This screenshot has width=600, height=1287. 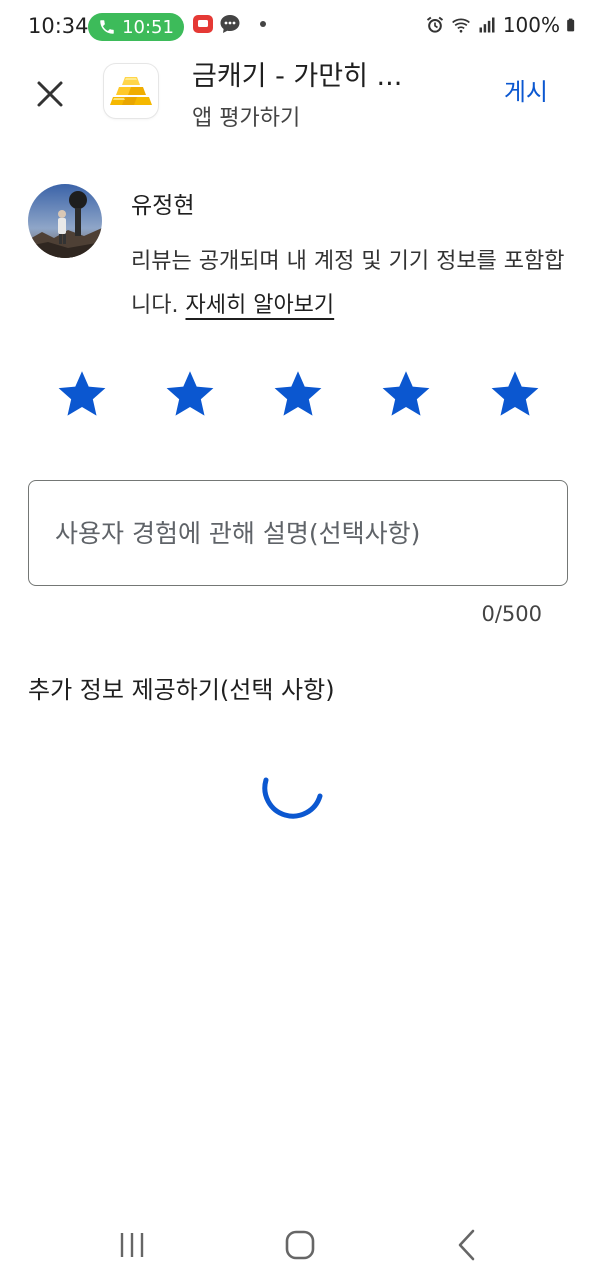 What do you see at coordinates (515, 394) in the screenshot?
I see `star-5-icon` at bounding box center [515, 394].